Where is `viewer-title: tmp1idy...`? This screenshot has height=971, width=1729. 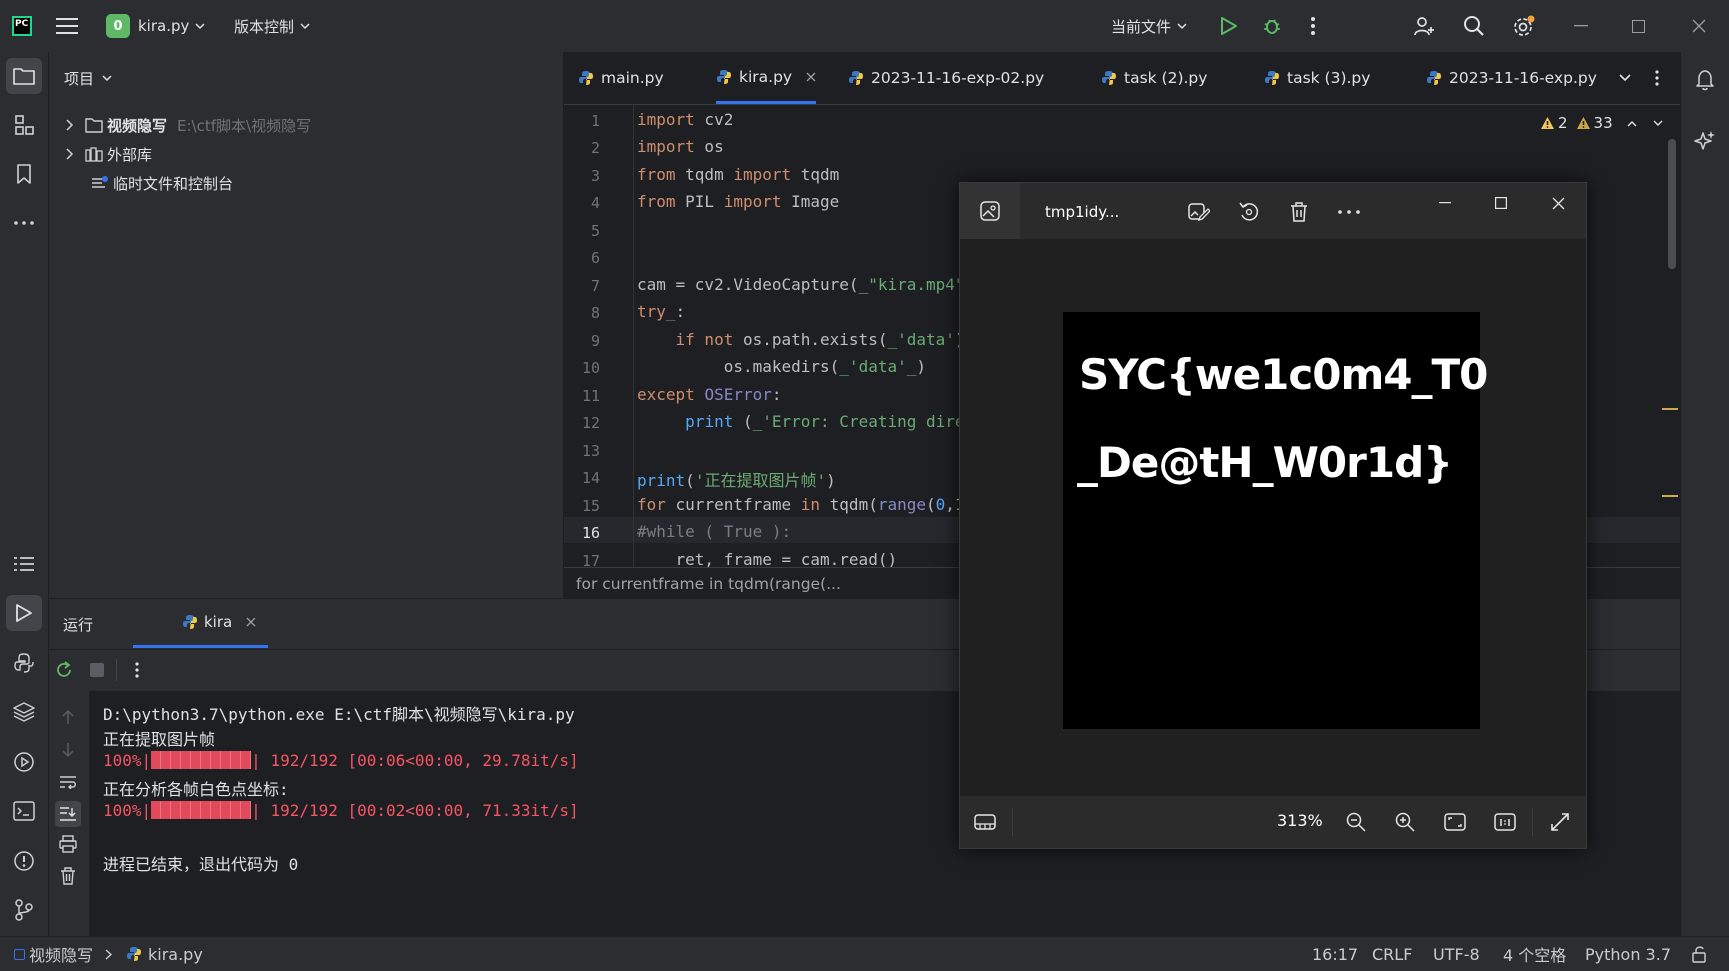 viewer-title: tmp1idy... is located at coordinates (1082, 212).